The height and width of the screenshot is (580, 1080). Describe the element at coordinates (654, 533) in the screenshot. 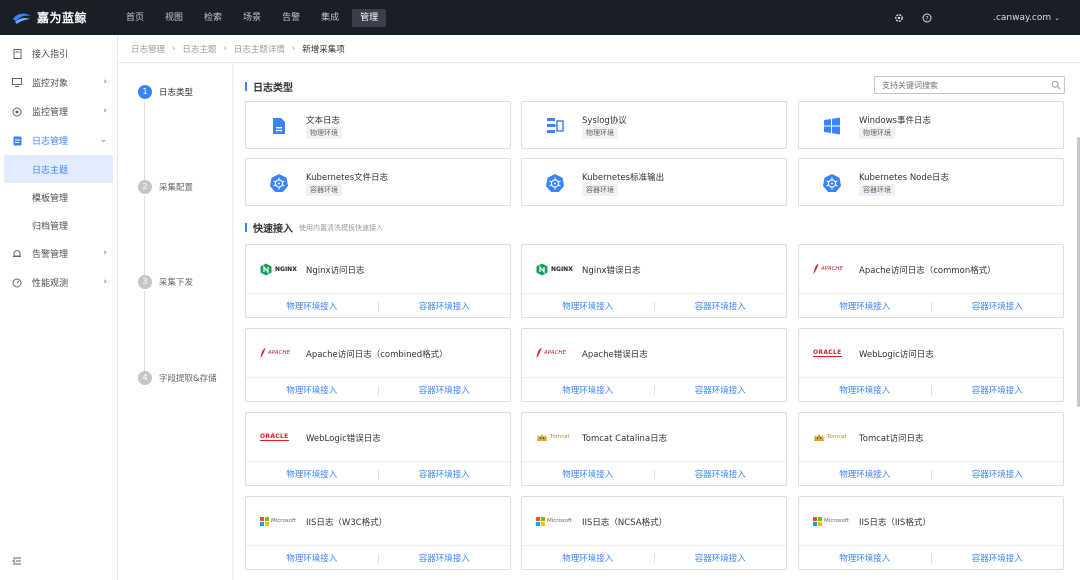

I see `quick-access-card: Microsoft IIS日志（NCSA格式） 物理环境接入 容器环境接入` at that location.